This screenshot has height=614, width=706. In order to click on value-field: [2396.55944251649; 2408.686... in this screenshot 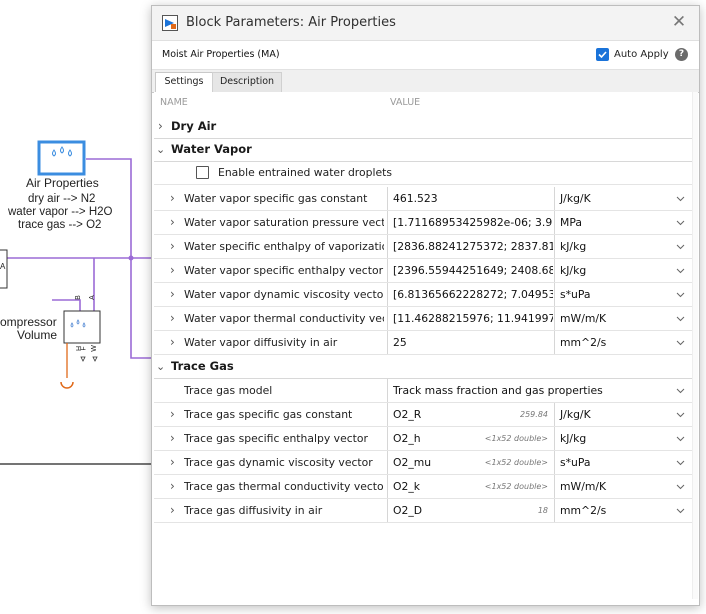, I will do `click(470, 270)`.